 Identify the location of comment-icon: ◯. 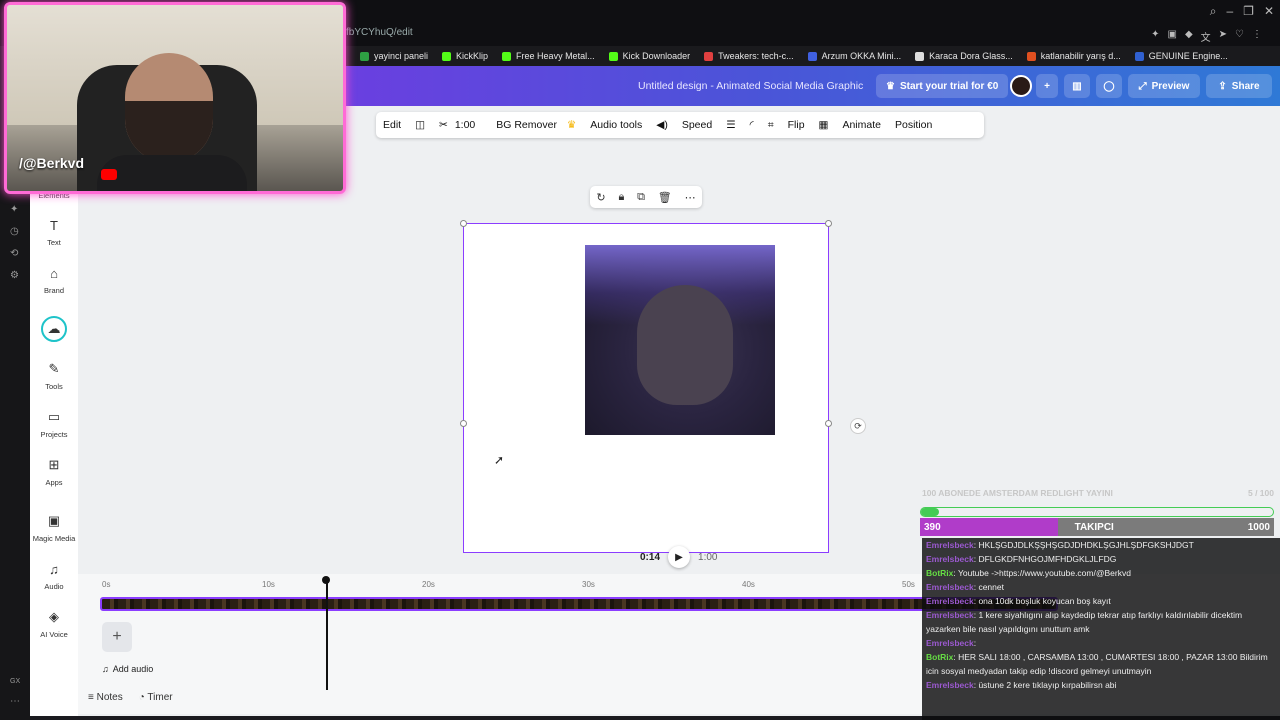
(1109, 86).